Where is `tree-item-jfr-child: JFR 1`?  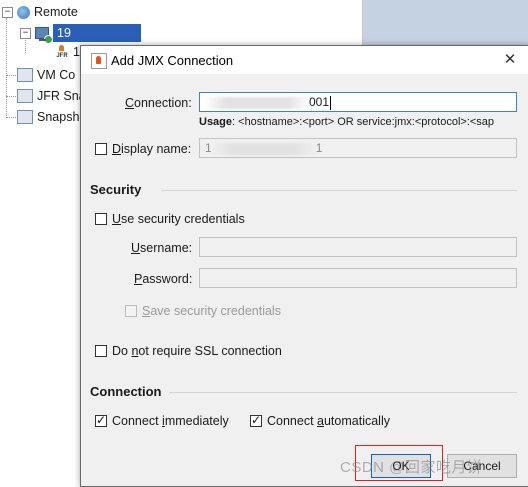
tree-item-jfr-child: JFR 1 is located at coordinates (67, 52).